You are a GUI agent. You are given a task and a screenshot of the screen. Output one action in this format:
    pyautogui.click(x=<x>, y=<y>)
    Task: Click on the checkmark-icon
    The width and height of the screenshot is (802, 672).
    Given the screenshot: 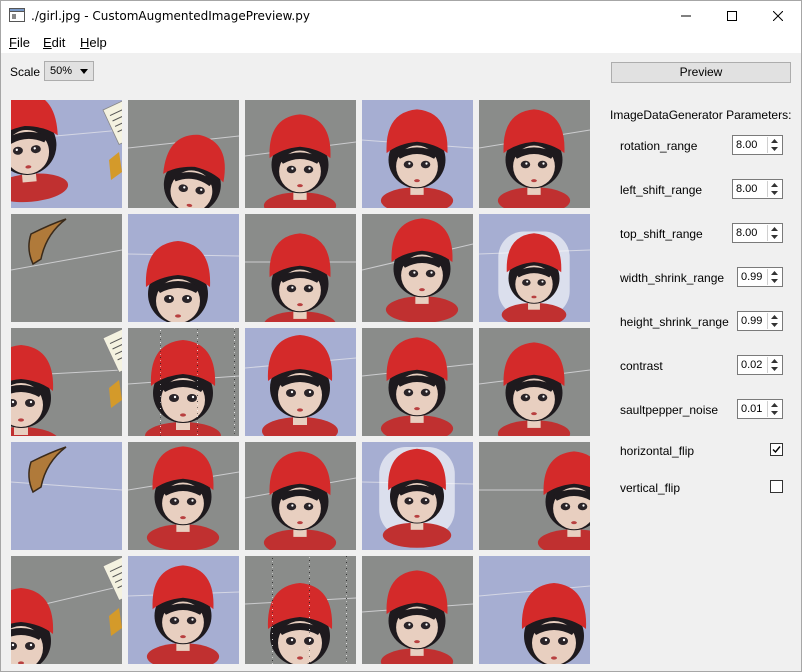 What is the action you would take?
    pyautogui.click(x=776, y=450)
    